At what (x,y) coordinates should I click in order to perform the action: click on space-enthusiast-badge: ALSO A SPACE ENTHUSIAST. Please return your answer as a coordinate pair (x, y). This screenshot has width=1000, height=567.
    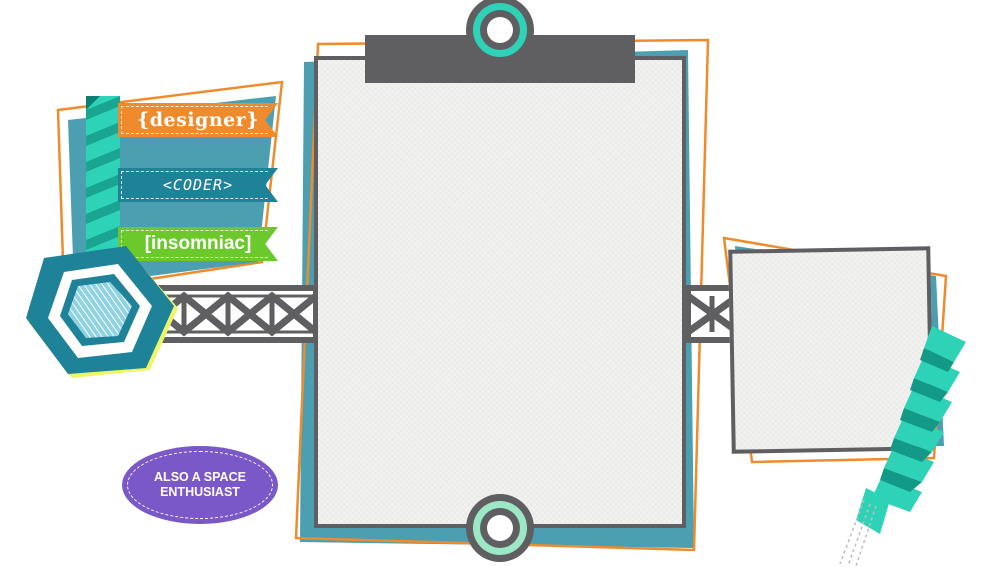
    Looking at the image, I should click on (200, 485).